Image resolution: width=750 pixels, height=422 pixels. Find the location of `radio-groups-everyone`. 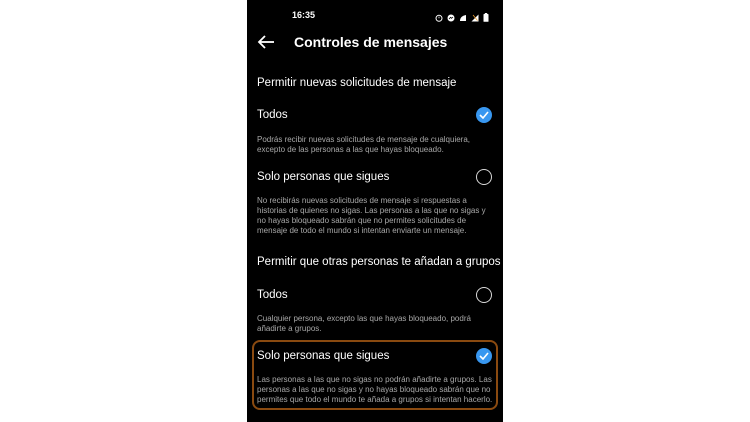

radio-groups-everyone is located at coordinates (484, 295).